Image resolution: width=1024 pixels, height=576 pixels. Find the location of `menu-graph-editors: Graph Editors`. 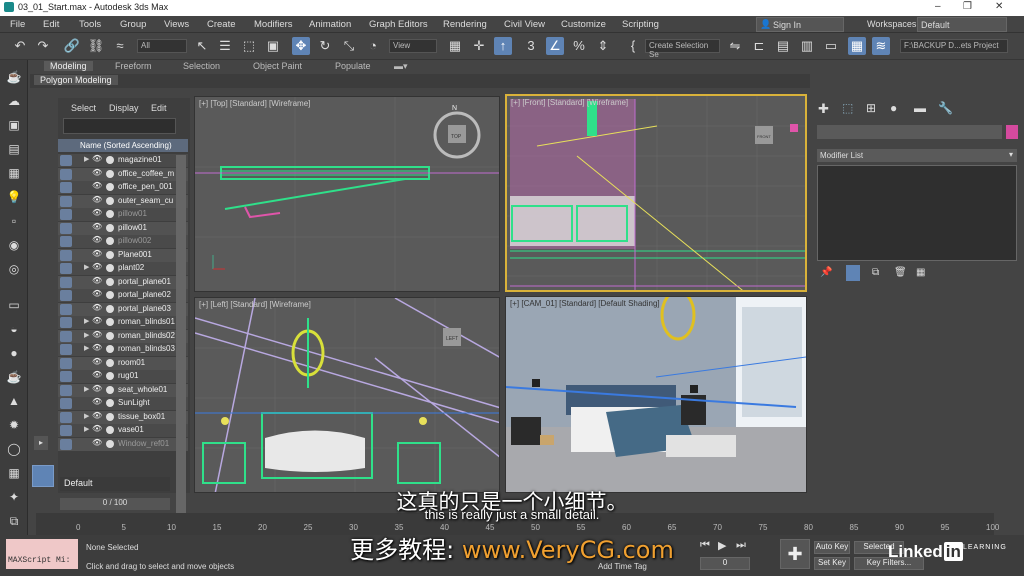

menu-graph-editors: Graph Editors is located at coordinates (398, 24).